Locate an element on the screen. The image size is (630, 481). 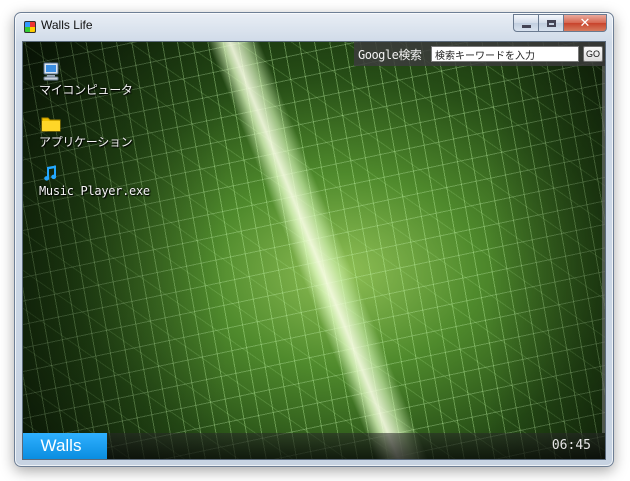
window-title: Walls Life is located at coordinates (67, 25).